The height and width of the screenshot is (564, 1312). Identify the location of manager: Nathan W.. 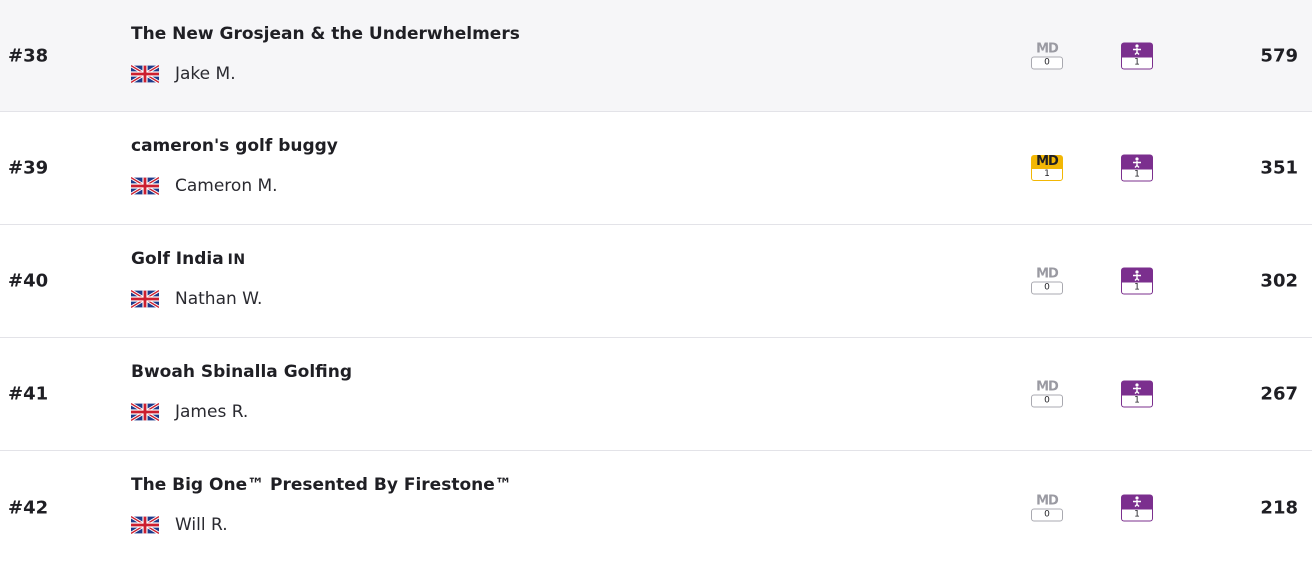
(196, 299).